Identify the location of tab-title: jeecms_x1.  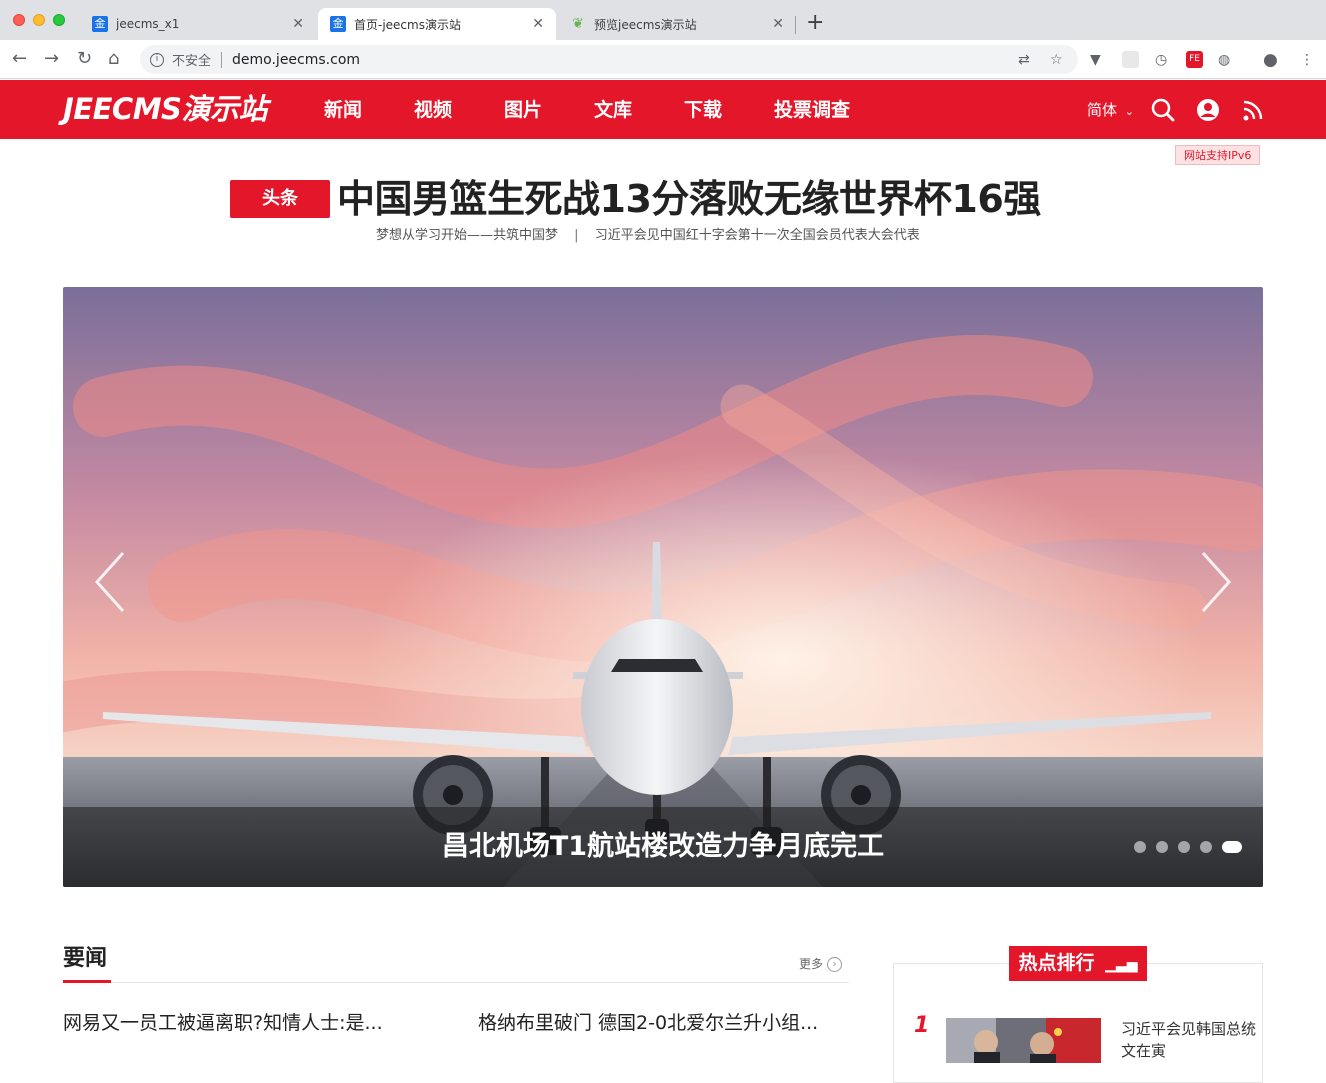
(148, 24).